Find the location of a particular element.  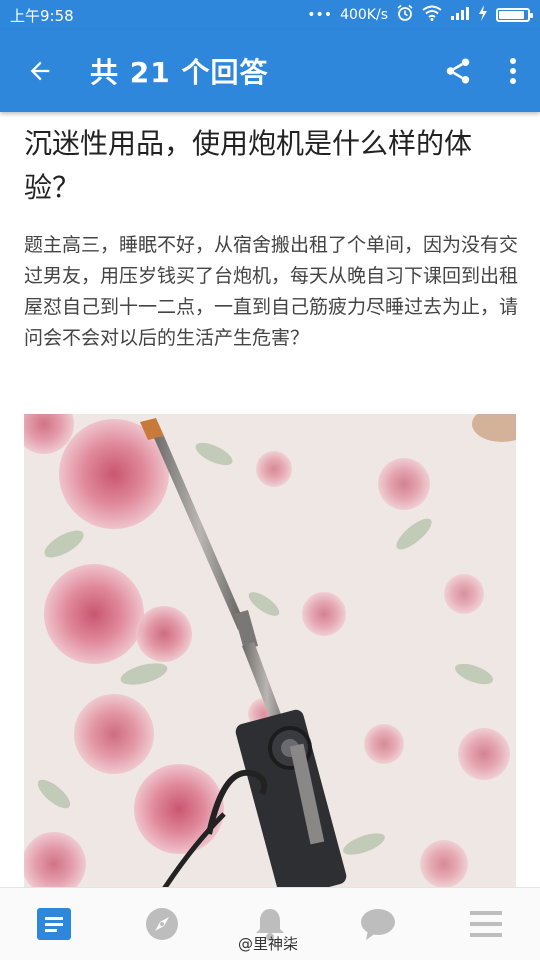

nav-feed is located at coordinates (54, 924).